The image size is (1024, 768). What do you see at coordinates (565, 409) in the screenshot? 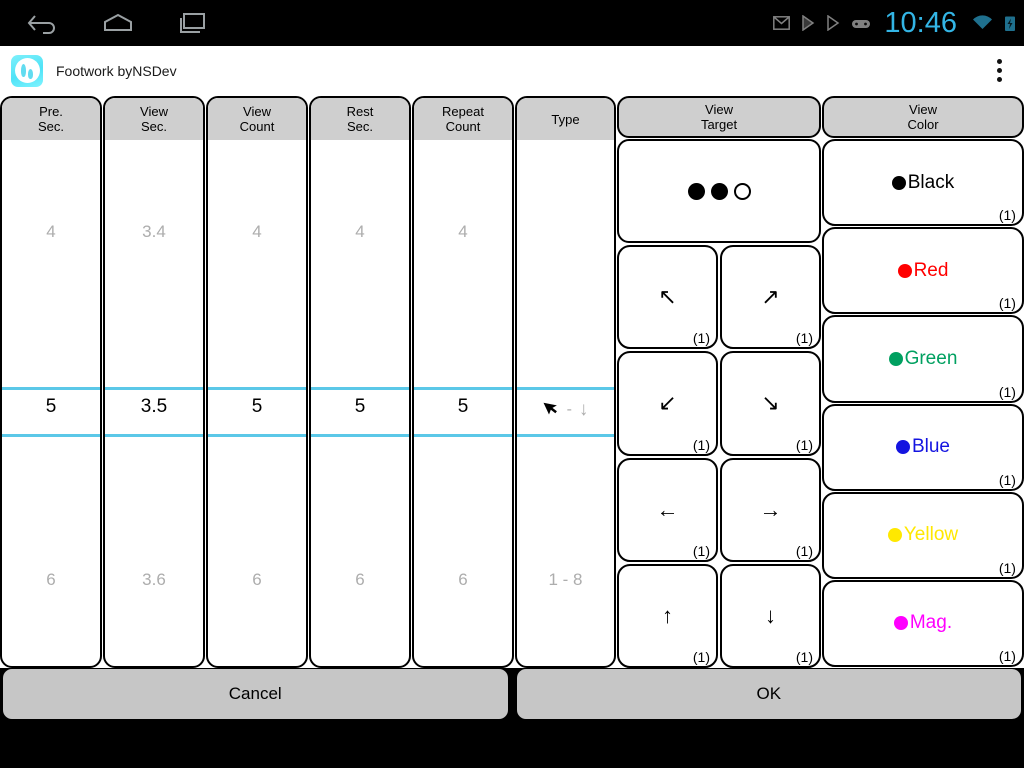
I see `picker-type-selected: - ↓` at bounding box center [565, 409].